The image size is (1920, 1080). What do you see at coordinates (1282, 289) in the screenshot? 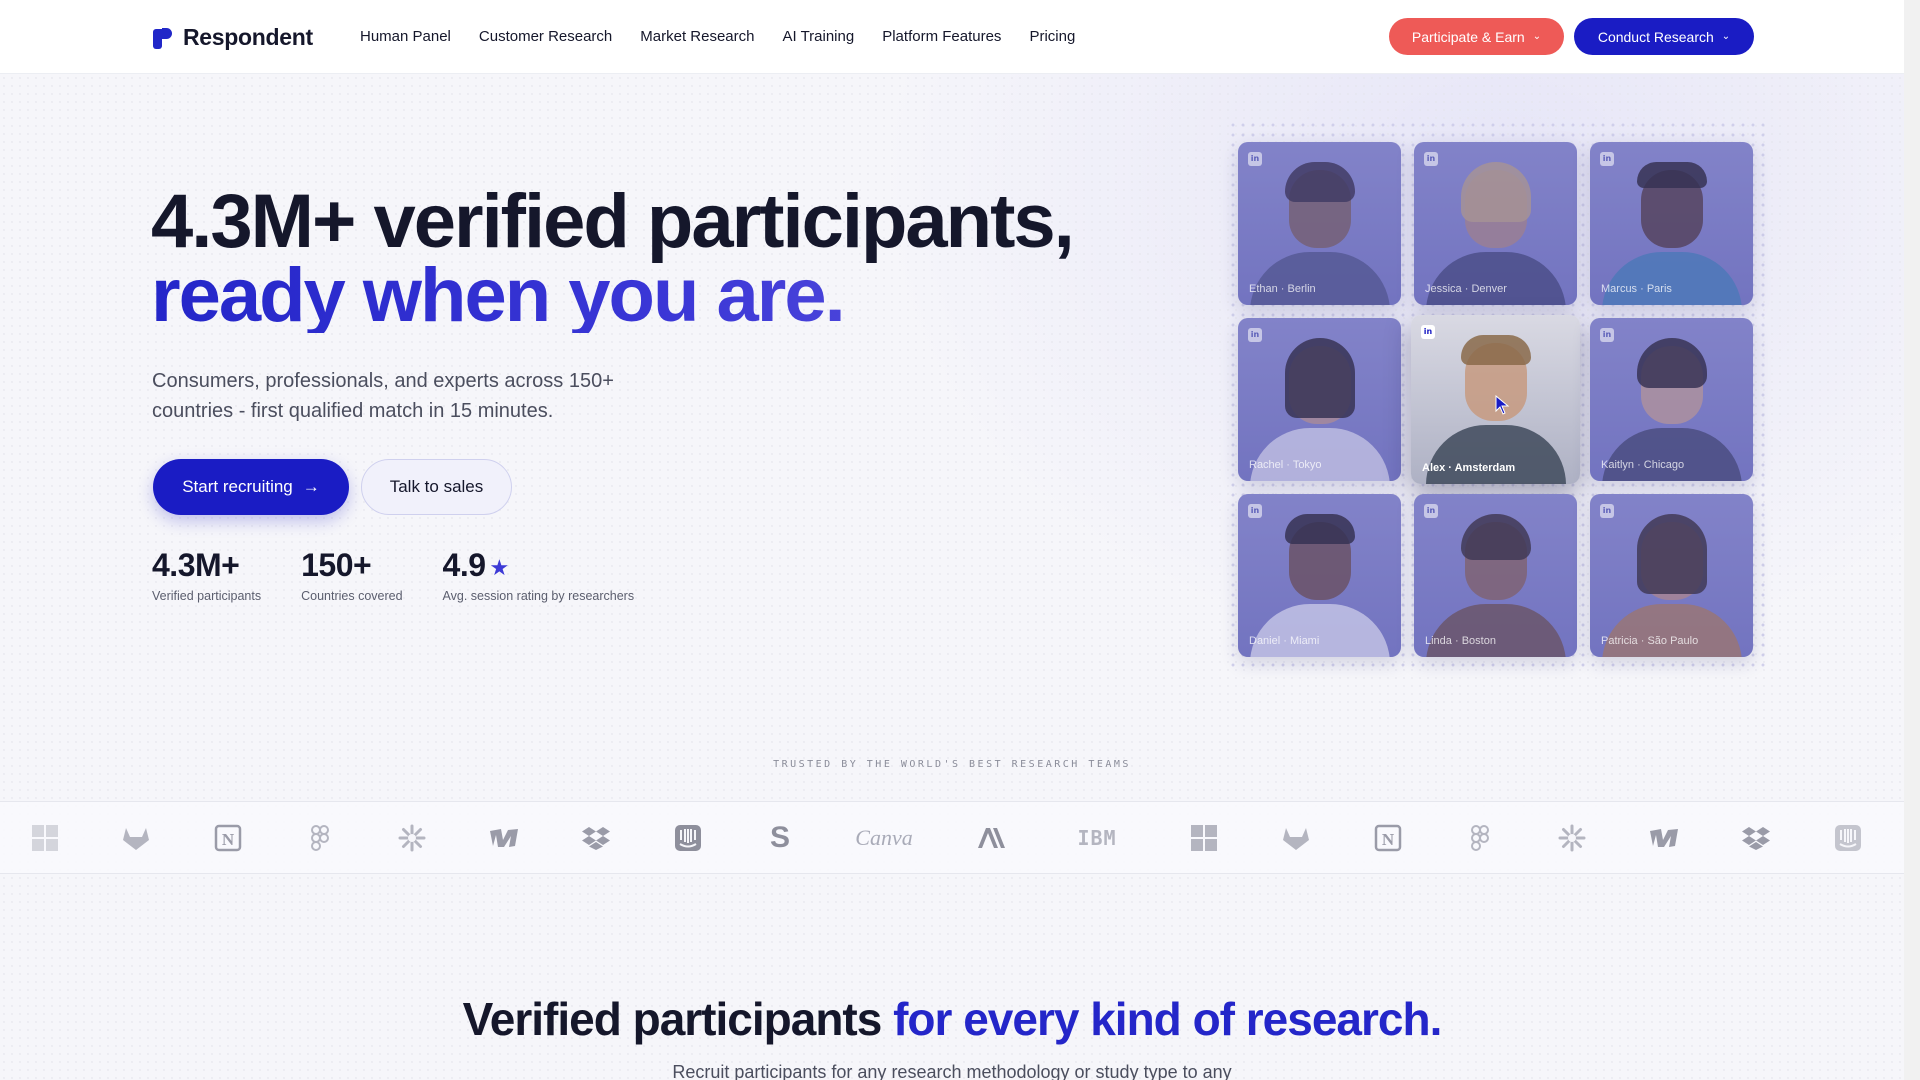
I see `participant-caption: Ethan · Berlin` at bounding box center [1282, 289].